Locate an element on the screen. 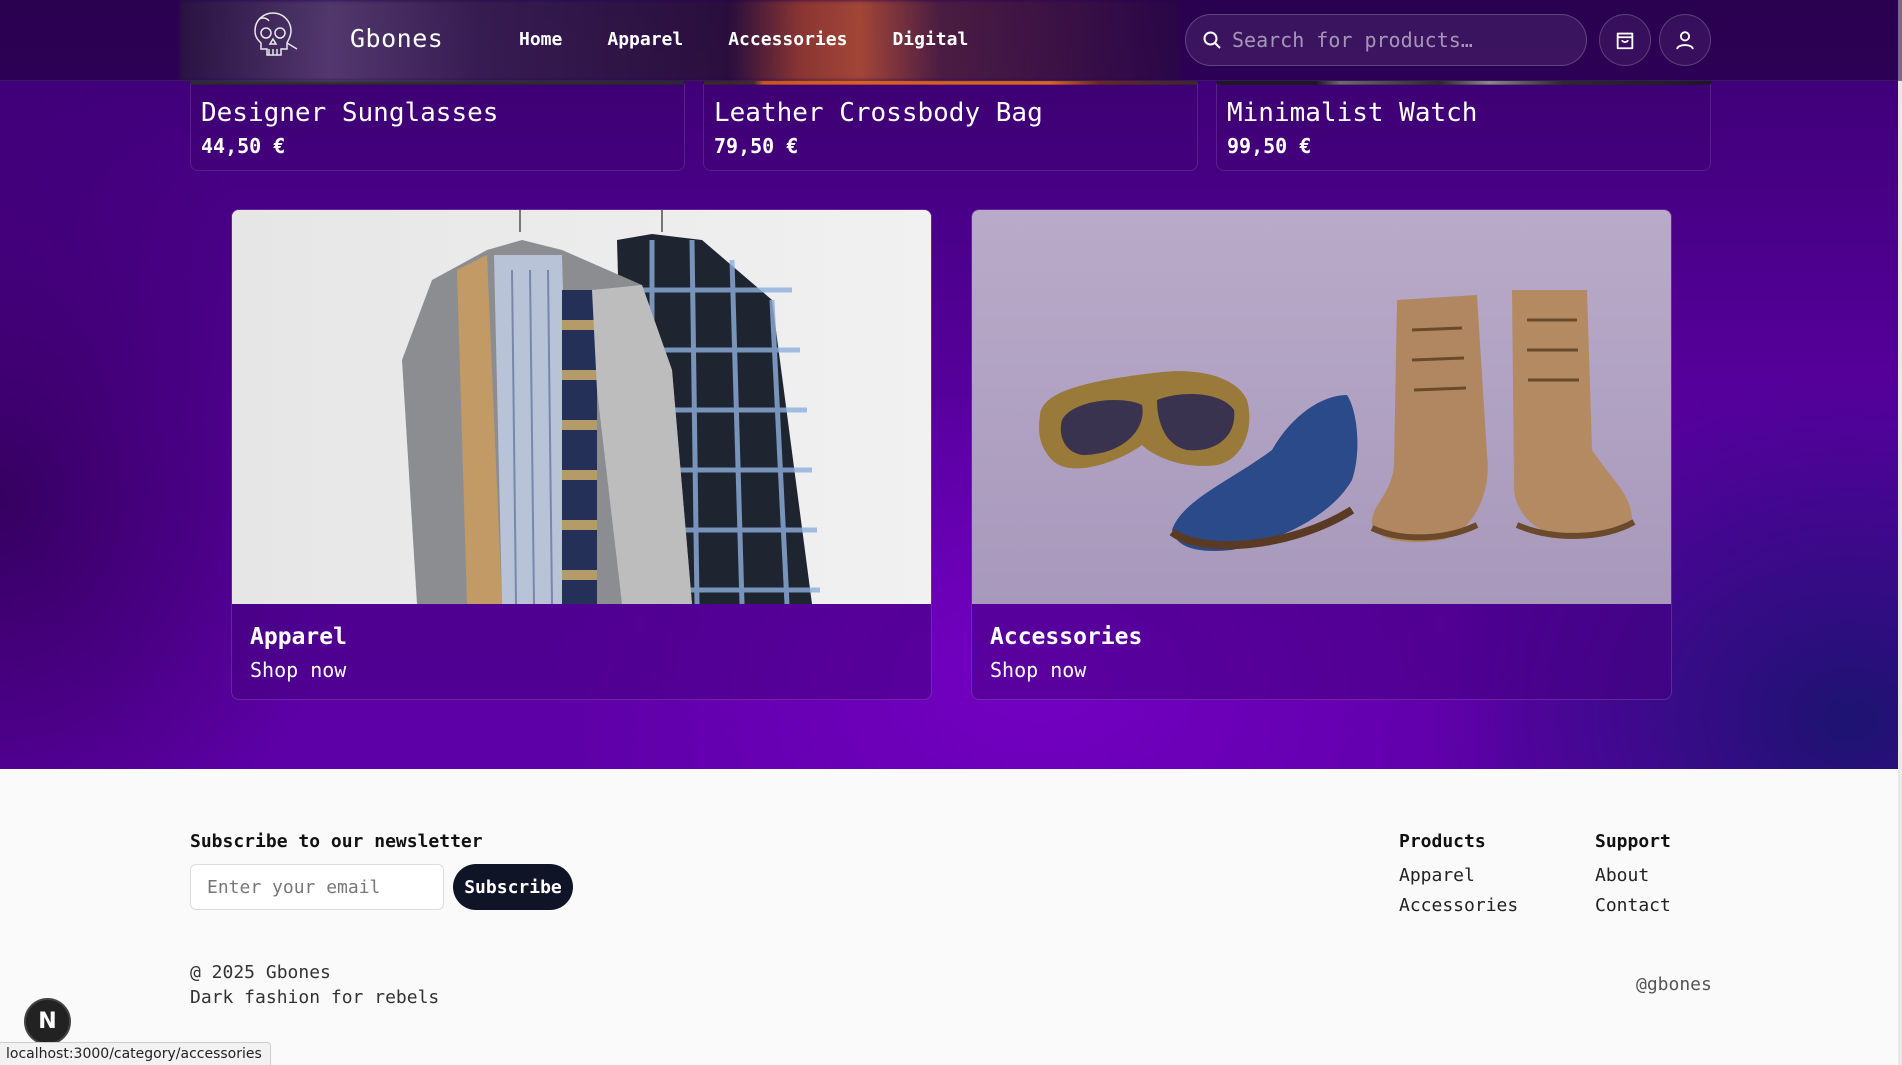  nextjs-dev-badge: N is located at coordinates (47, 1021).